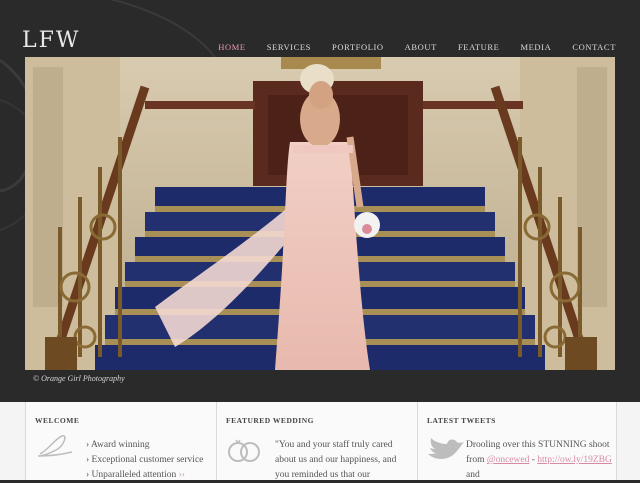 The width and height of the screenshot is (640, 483). Describe the element at coordinates (51, 40) in the screenshot. I see `site-logo: LFW` at that location.